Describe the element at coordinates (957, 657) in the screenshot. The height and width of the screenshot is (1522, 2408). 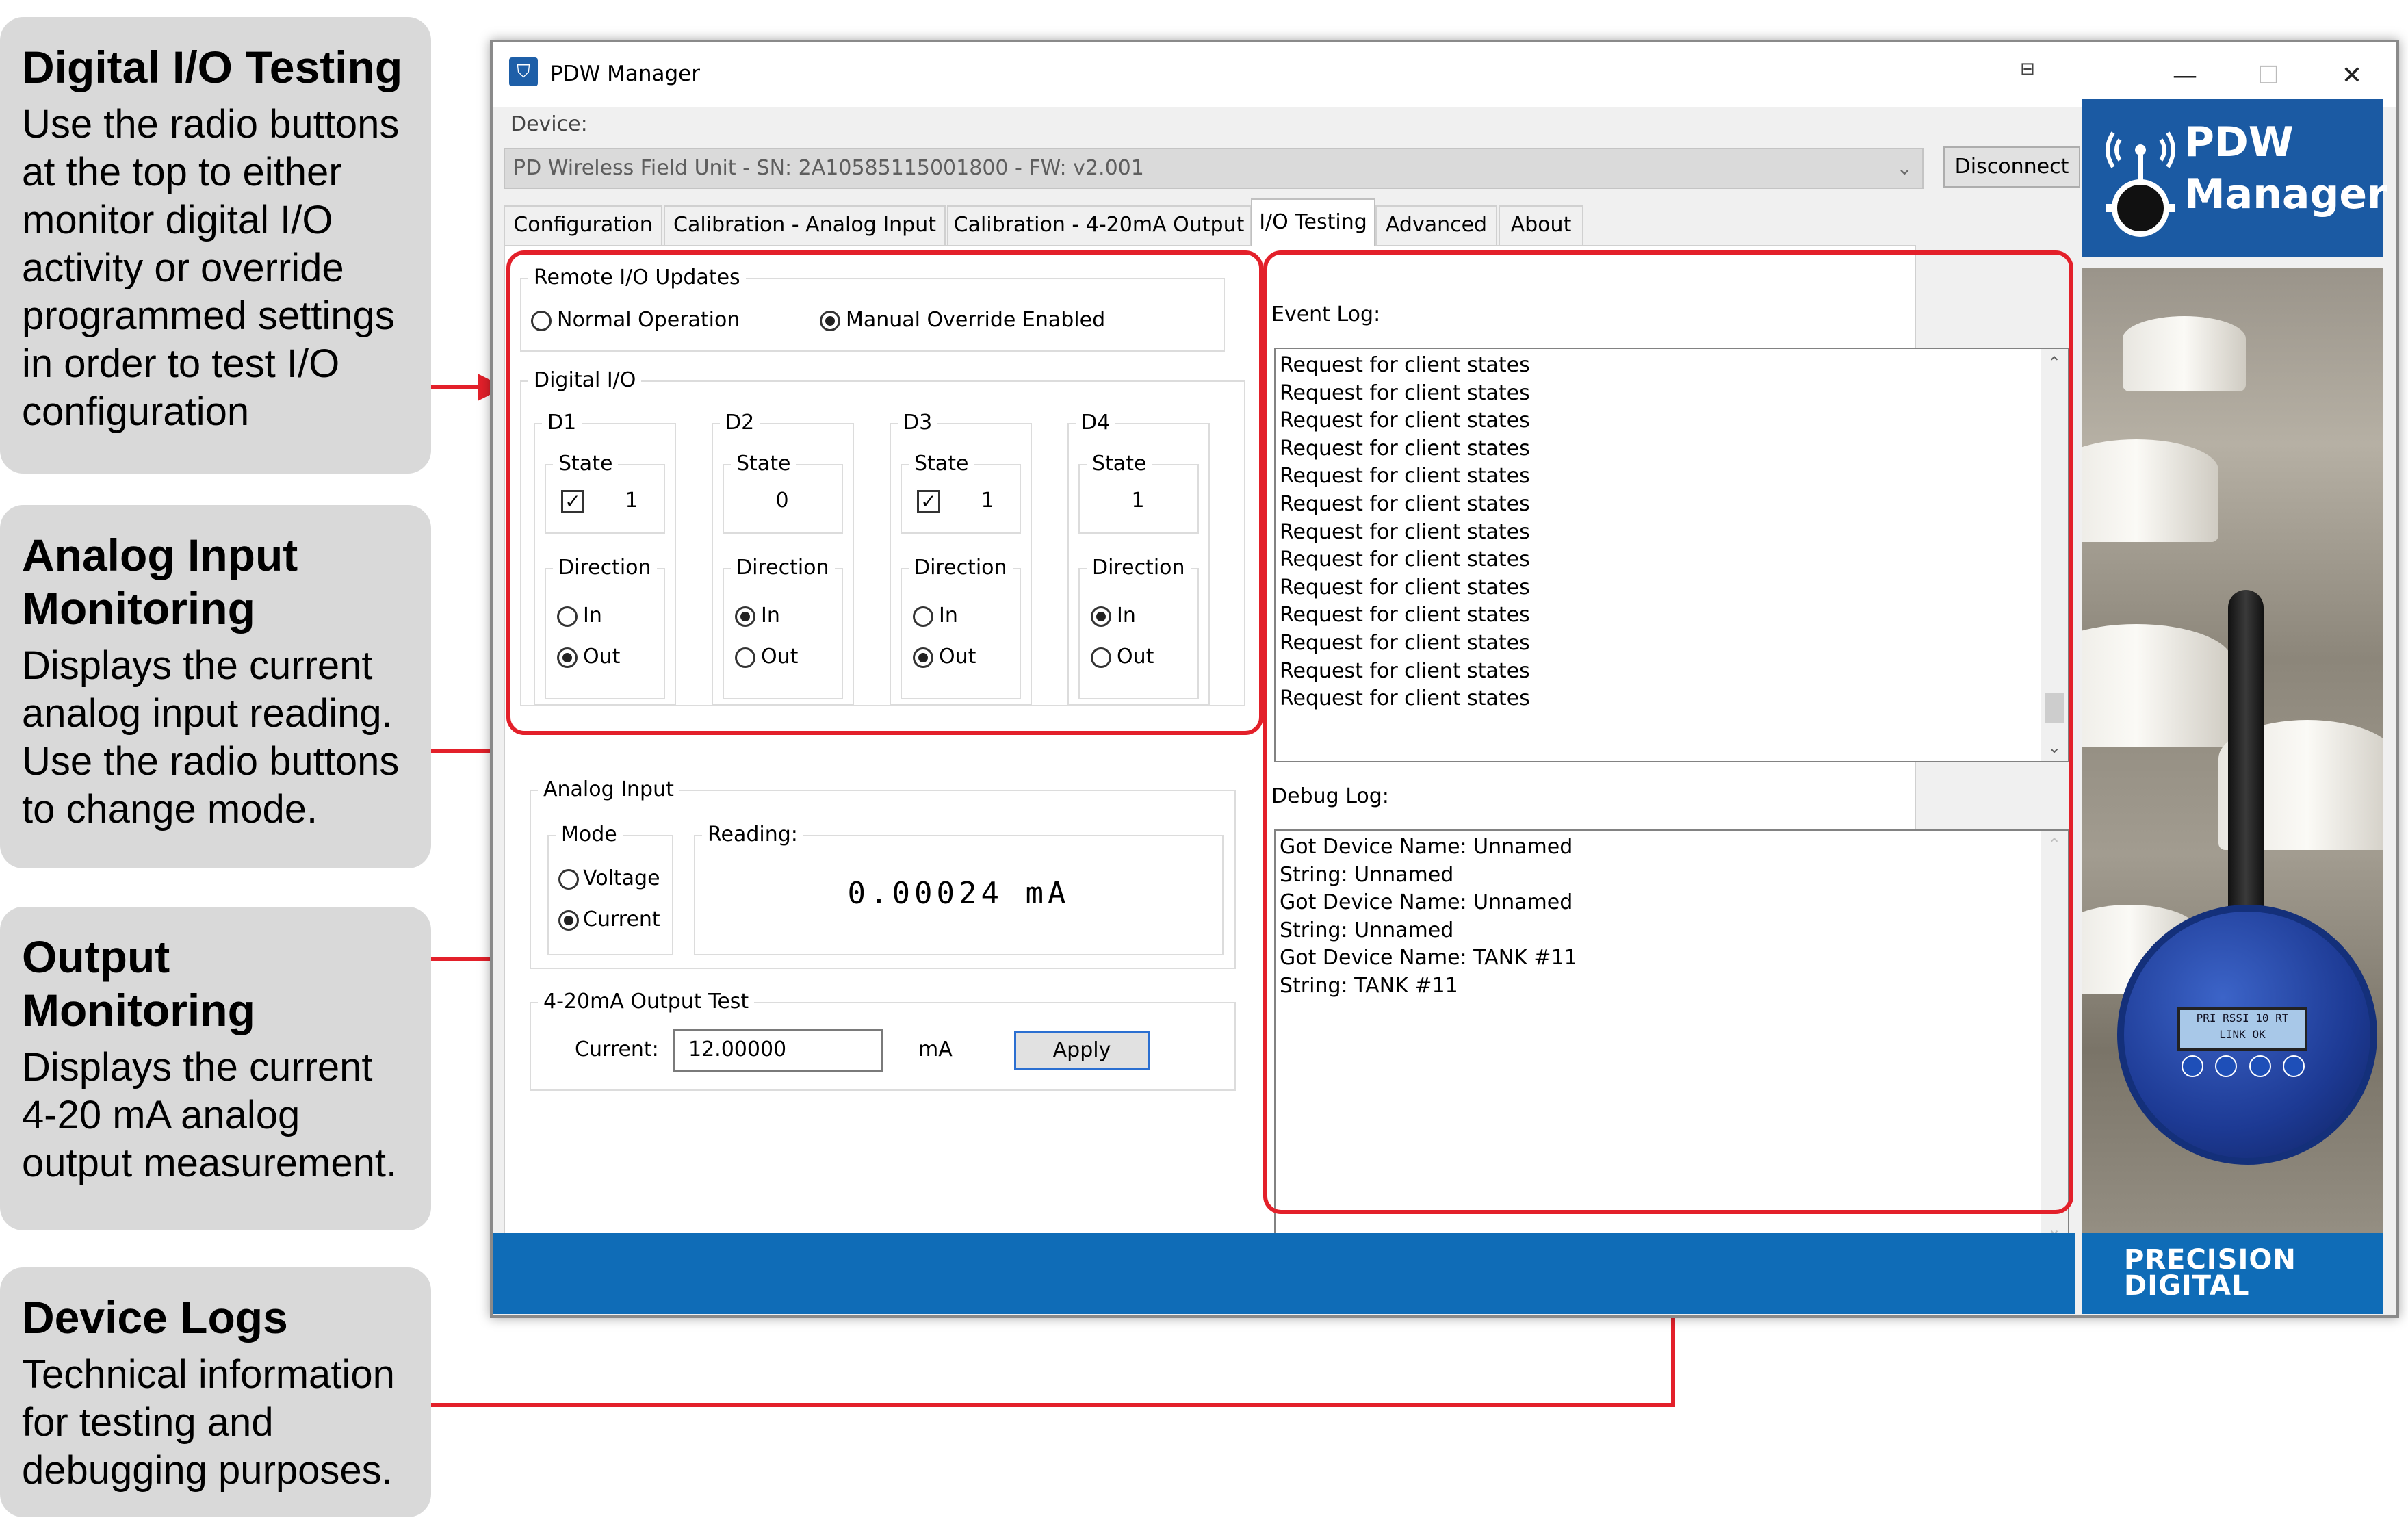
I see `out-label: Out` at that location.